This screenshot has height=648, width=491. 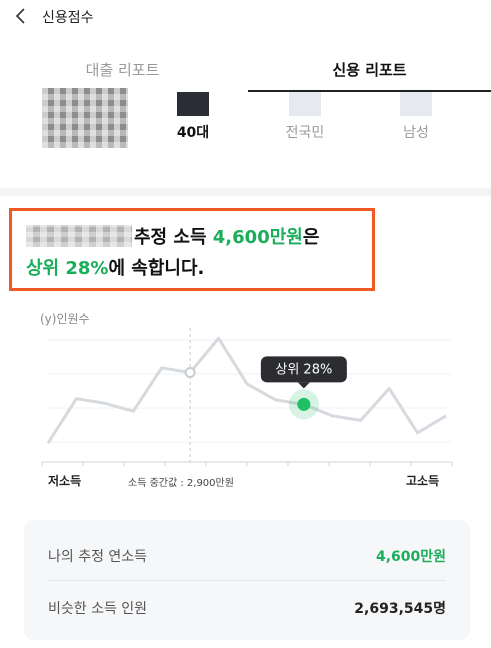 I want to click on summary-divider, so click(x=247, y=580).